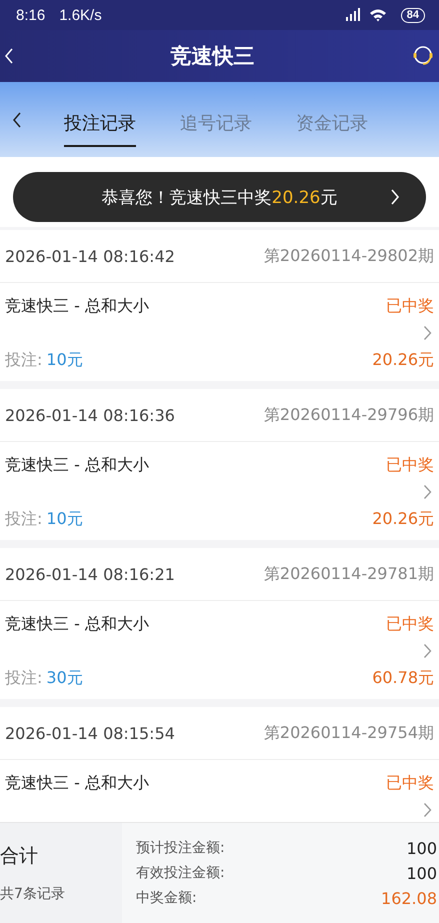 This screenshot has height=923, width=439. What do you see at coordinates (180, 848) in the screenshot?
I see `summary-label: 预计投注金额:` at bounding box center [180, 848].